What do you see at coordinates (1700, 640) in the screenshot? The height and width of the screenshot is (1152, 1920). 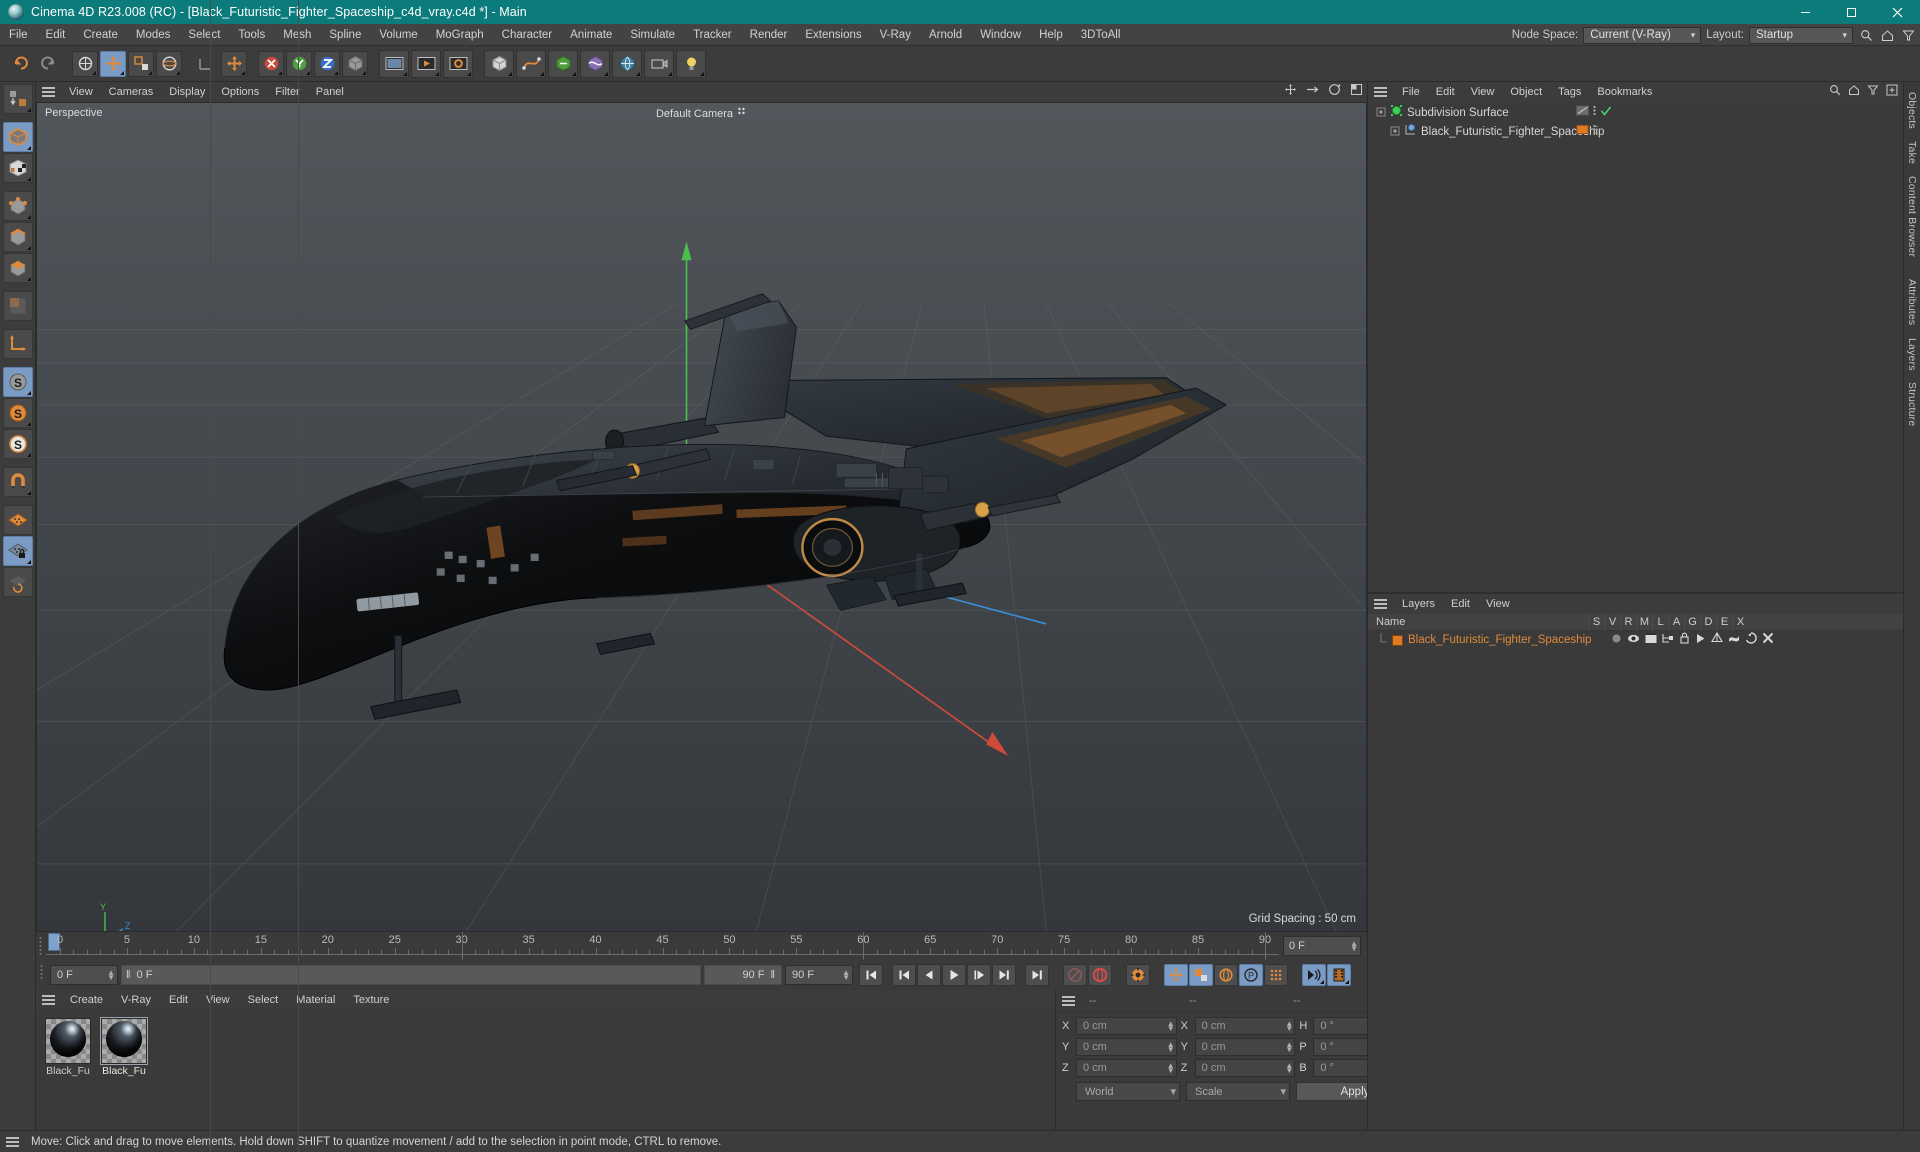 I see `animation-toggle-icon` at bounding box center [1700, 640].